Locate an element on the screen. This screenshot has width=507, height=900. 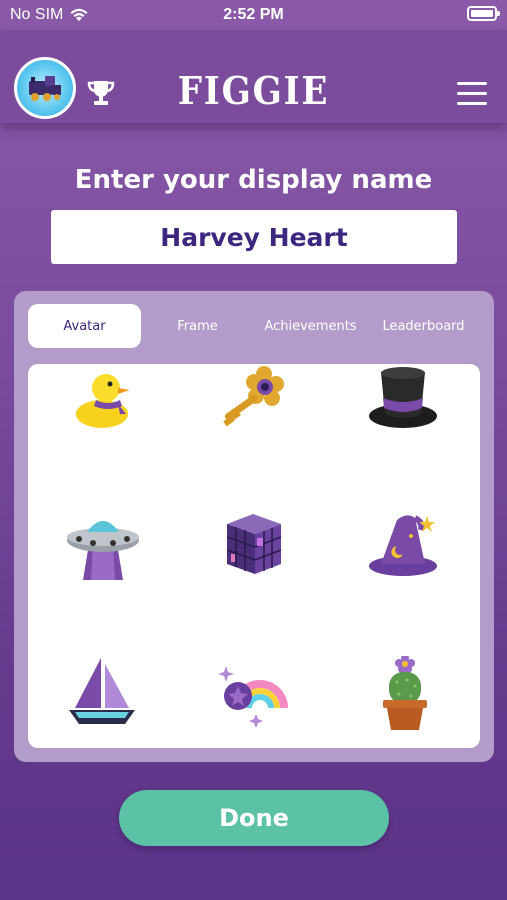
battery-icon is located at coordinates (483, 13).